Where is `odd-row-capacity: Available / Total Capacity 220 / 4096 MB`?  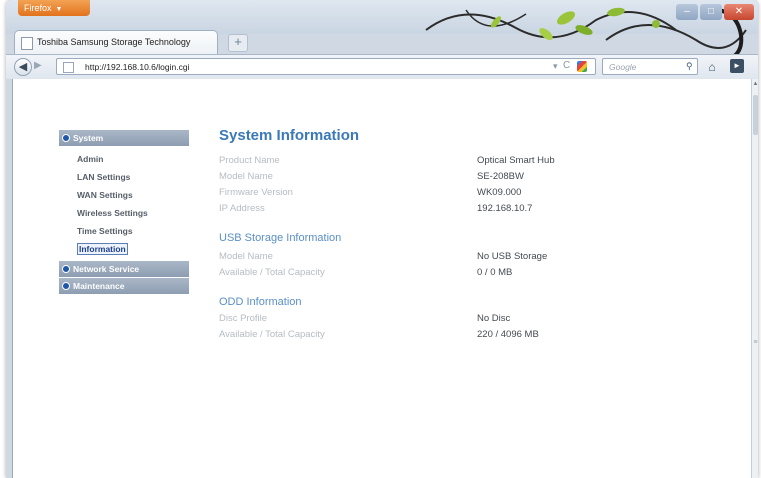
odd-row-capacity: Available / Total Capacity 220 / 4096 MB is located at coordinates (479, 335).